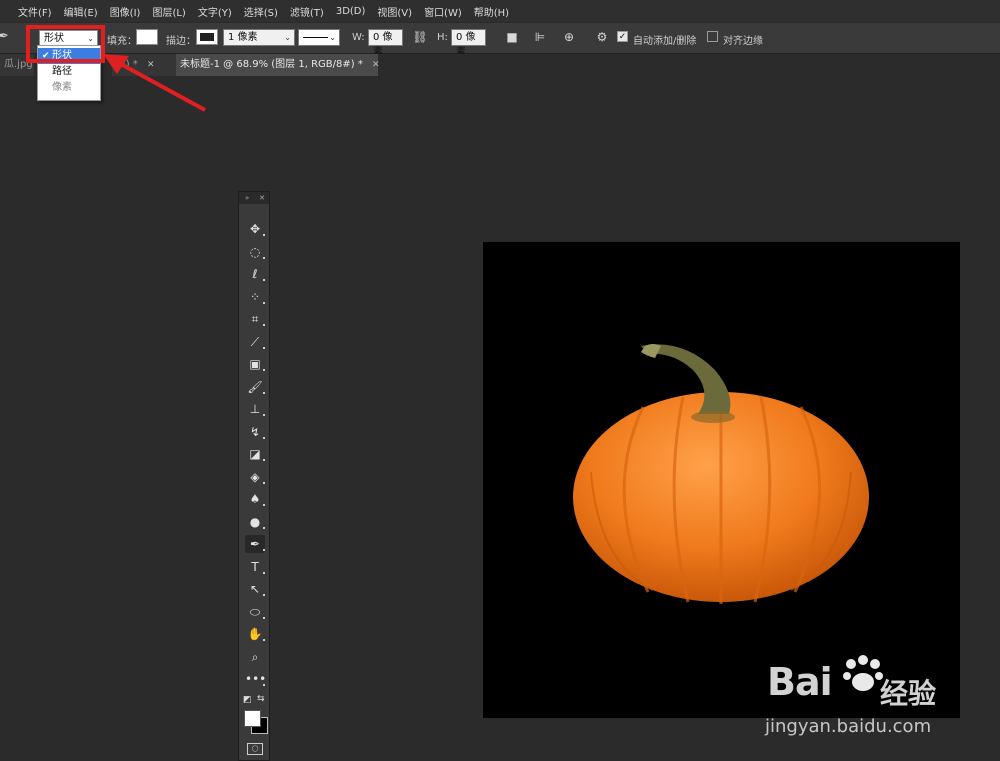 The width and height of the screenshot is (1000, 761). Describe the element at coordinates (665, 41) in the screenshot. I see `auto-add-delete-label: 自动添加/删除` at that location.